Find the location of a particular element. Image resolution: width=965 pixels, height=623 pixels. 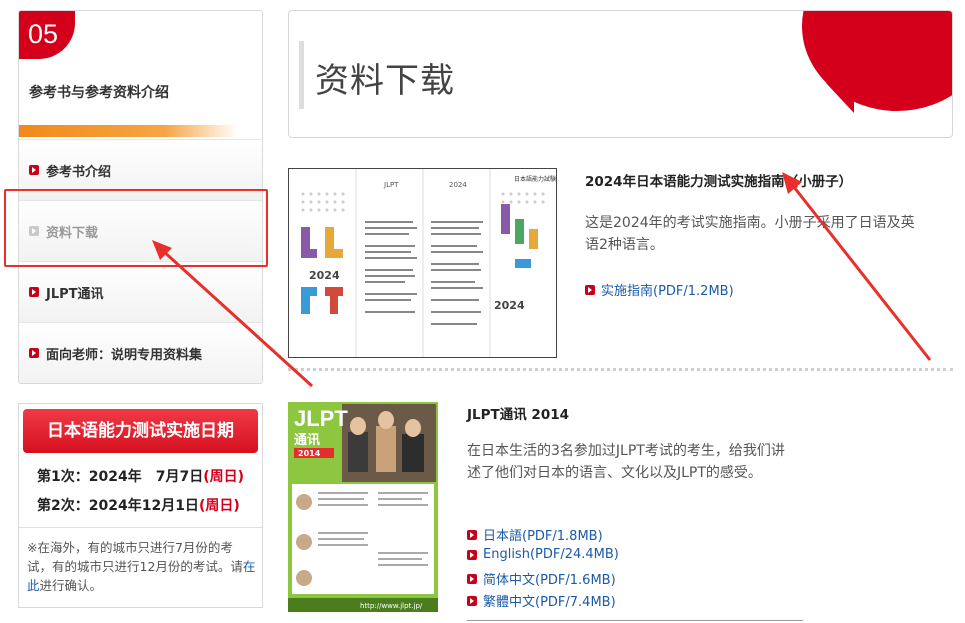

title-bar-accent is located at coordinates (301, 75).